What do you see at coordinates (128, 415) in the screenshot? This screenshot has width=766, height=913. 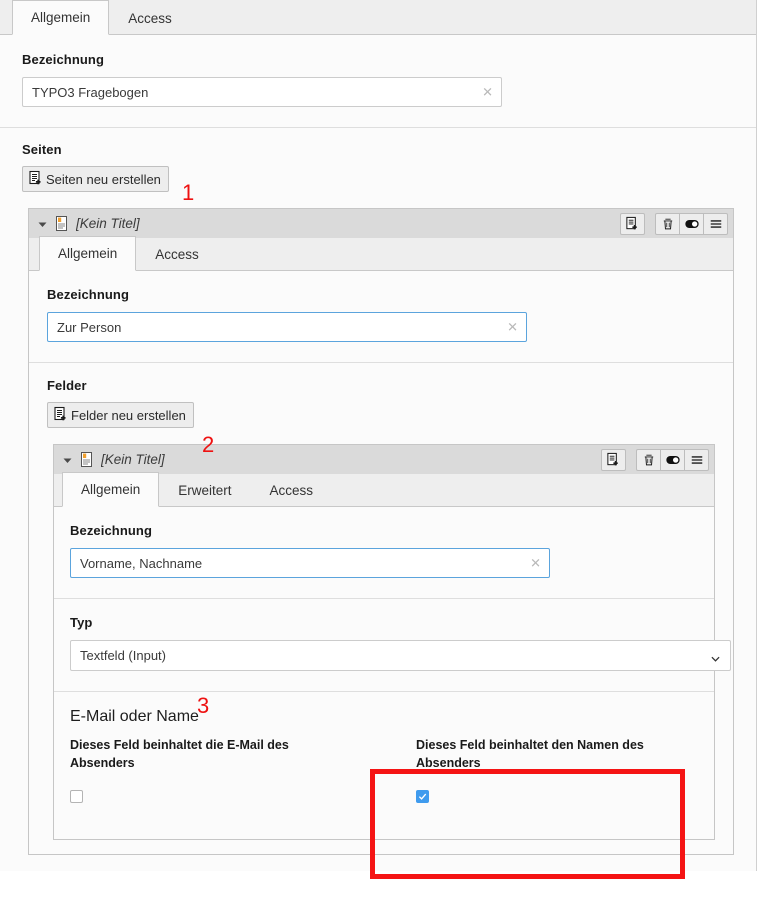 I see `create-new-fields-label: Felder neu erstellen` at bounding box center [128, 415].